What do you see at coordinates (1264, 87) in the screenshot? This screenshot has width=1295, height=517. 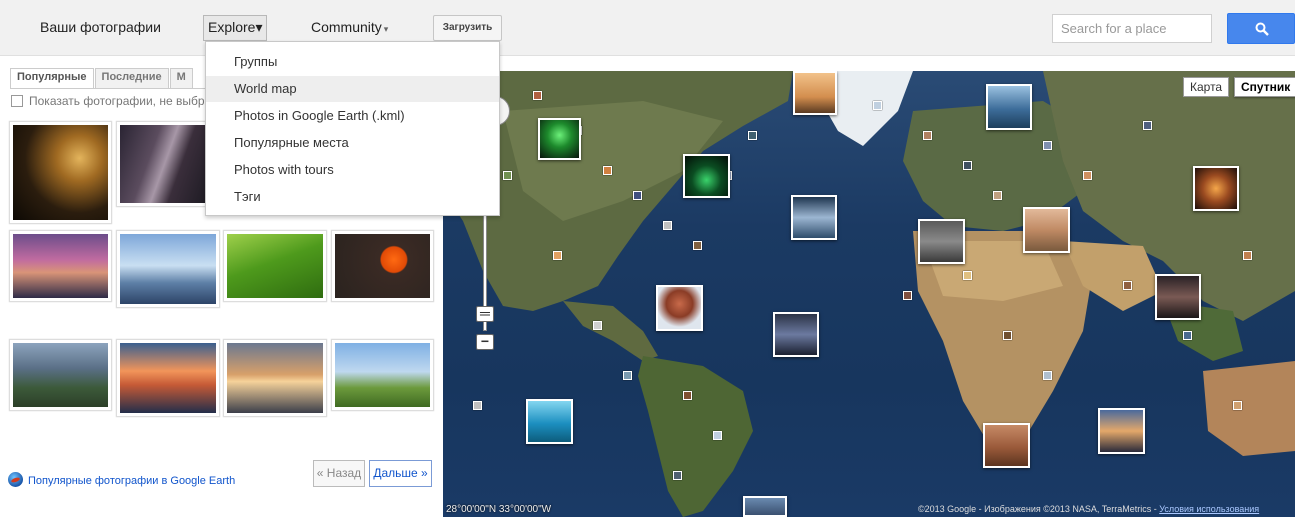 I see `map-type-satellite-button: Спутник` at bounding box center [1264, 87].